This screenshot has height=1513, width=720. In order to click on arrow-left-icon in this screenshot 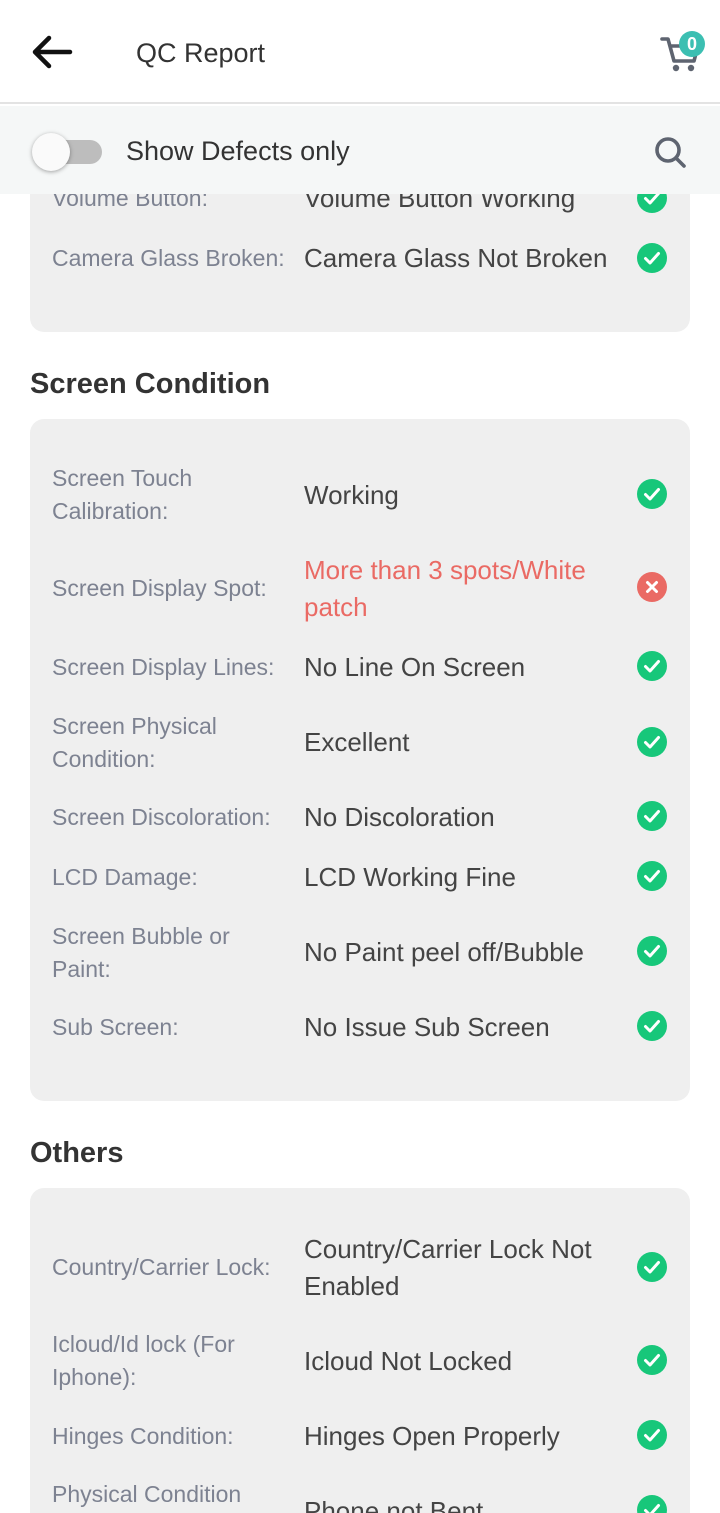, I will do `click(52, 52)`.